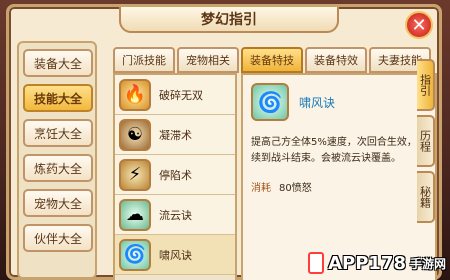 The image size is (450, 280). I want to click on tab-equipment-effects: 装备特效, so click(336, 60).